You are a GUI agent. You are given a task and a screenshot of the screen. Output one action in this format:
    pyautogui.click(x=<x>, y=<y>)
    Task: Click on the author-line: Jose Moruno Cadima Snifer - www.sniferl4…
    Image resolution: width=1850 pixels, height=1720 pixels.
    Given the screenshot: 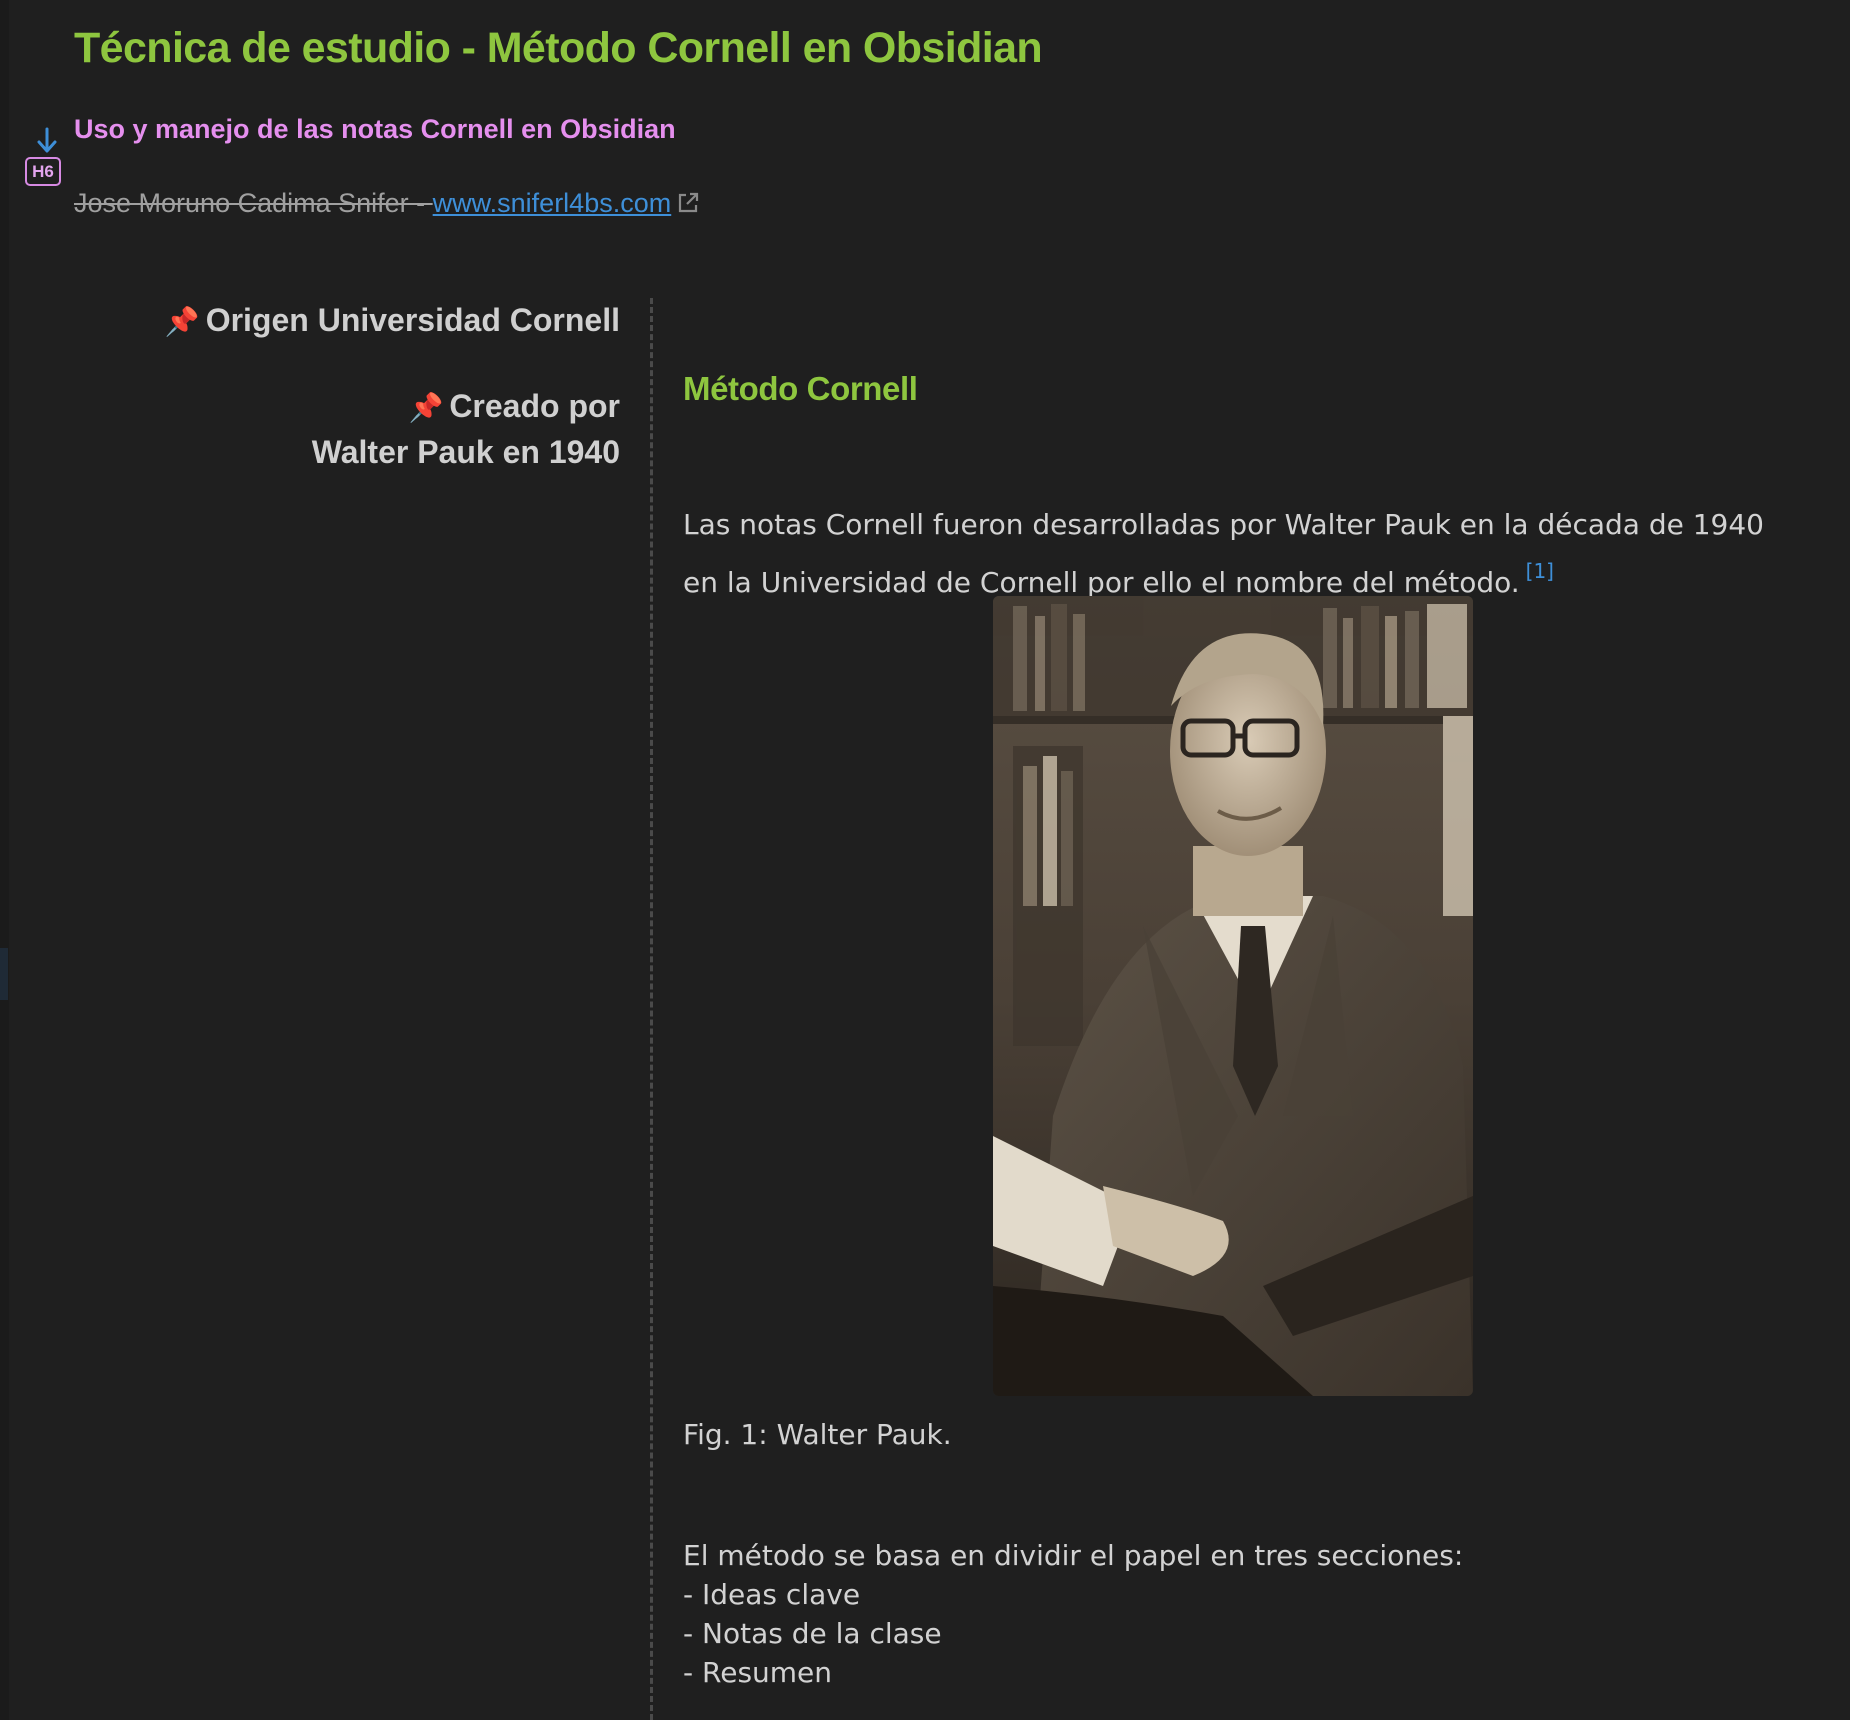 What is the action you would take?
    pyautogui.click(x=387, y=203)
    